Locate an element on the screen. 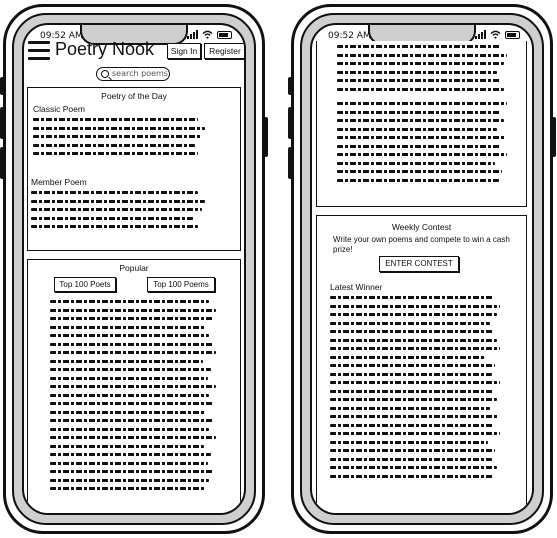  top-poems-button: Top 100 Poems is located at coordinates (181, 284).